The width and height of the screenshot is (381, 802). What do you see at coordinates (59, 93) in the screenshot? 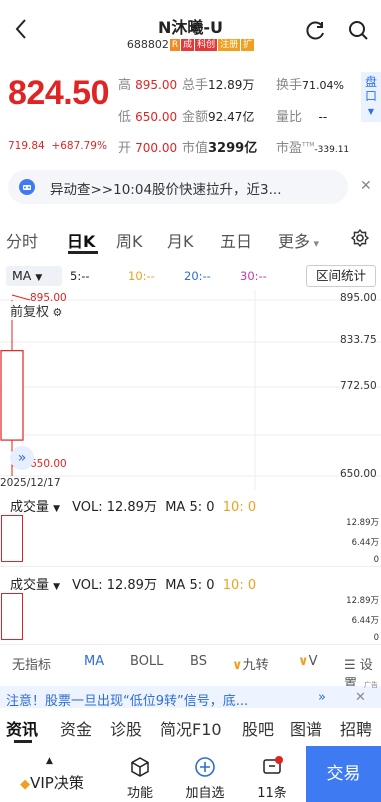
I see `current-price: 824.50` at bounding box center [59, 93].